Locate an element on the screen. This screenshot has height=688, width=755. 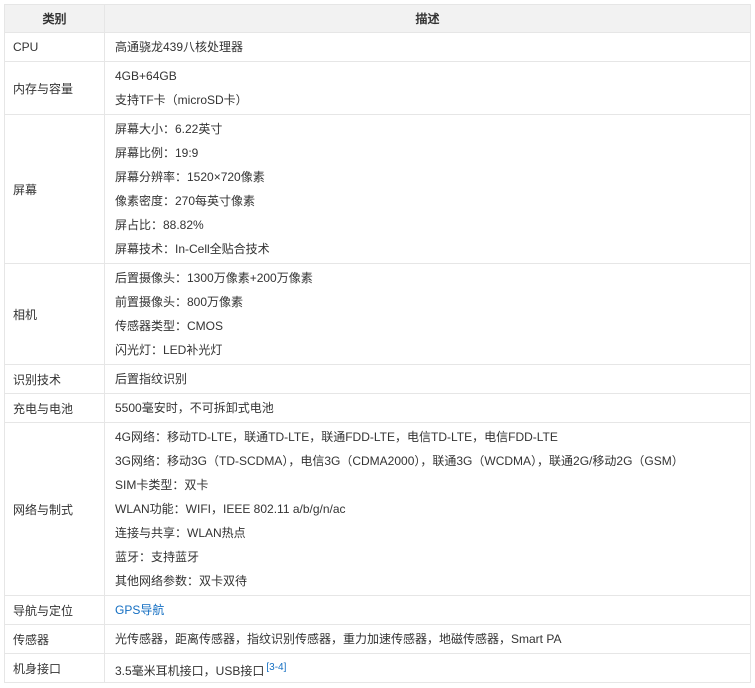
table-row: 导航与定位 GPS导航 is located at coordinates (377, 610).